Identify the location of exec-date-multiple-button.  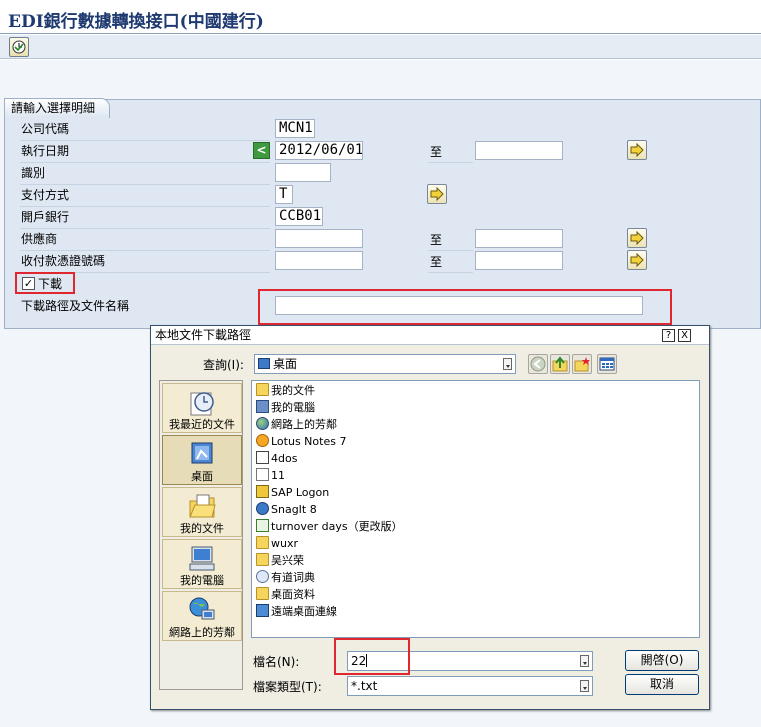
(637, 150).